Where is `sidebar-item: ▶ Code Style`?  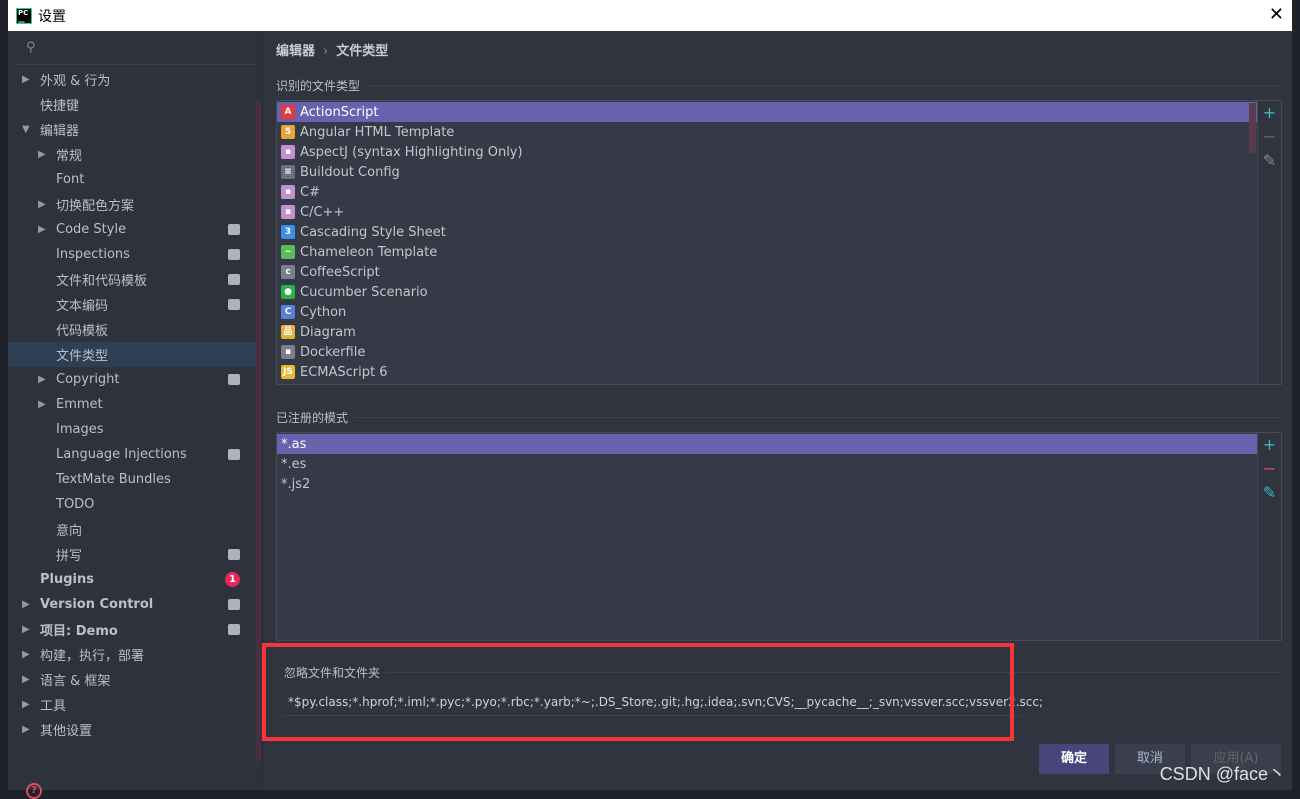
sidebar-item: ▶ Code Style is located at coordinates (132, 229).